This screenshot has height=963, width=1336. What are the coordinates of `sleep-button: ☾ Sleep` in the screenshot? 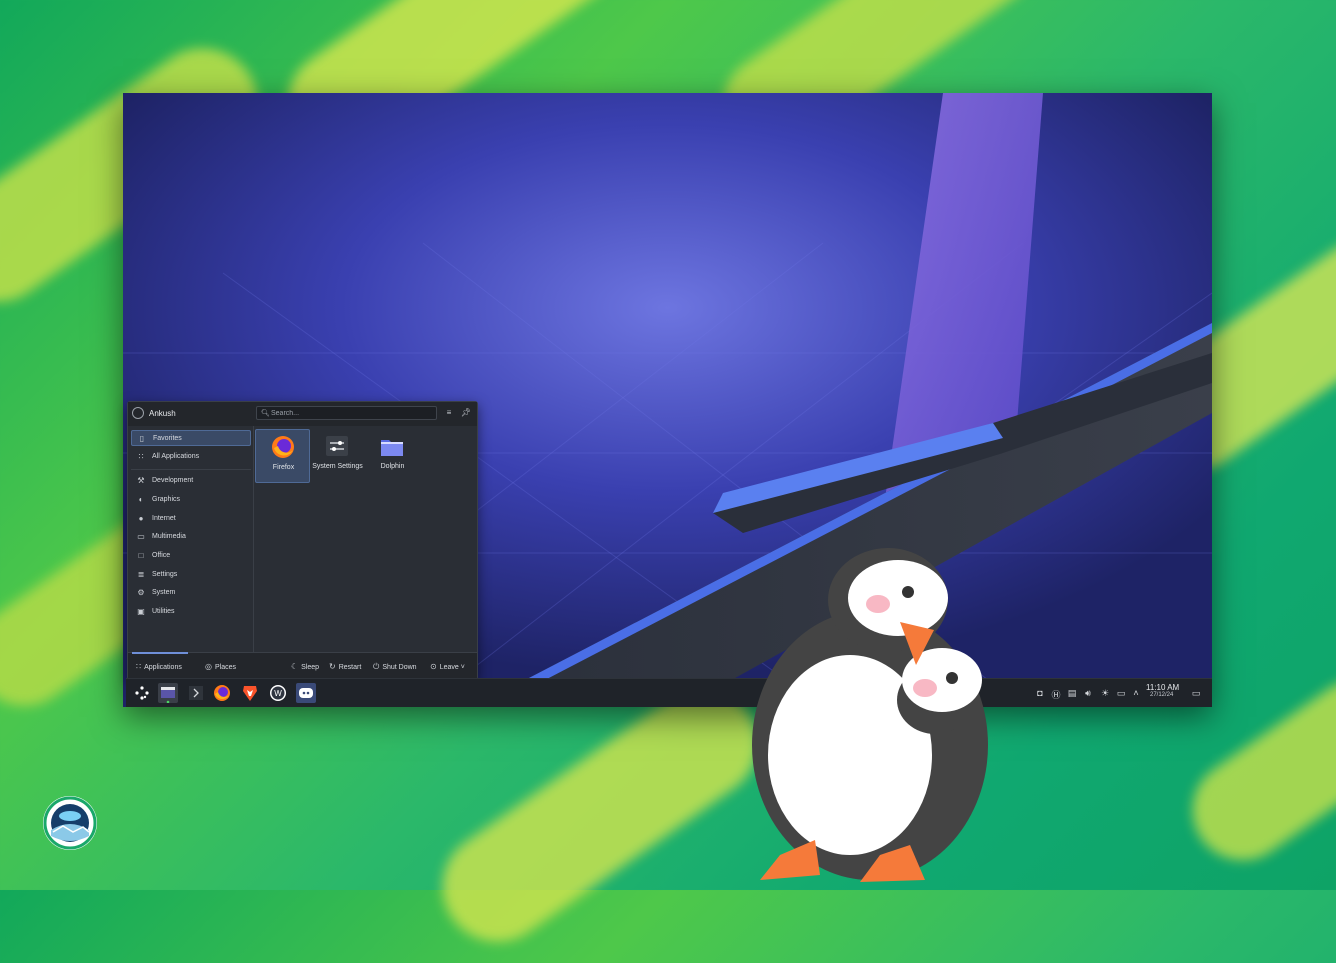 It's located at (305, 666).